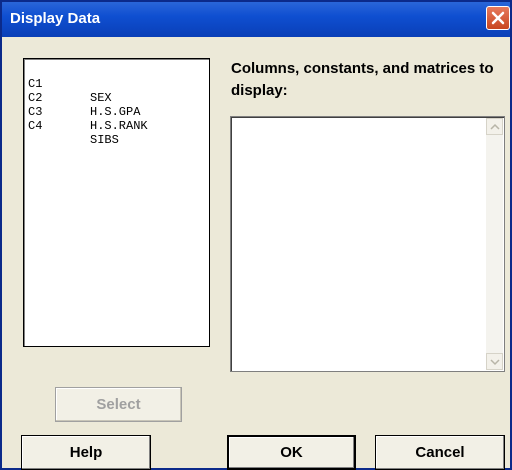 This screenshot has width=512, height=470. I want to click on list-item: C4 SIBS, so click(73, 126).